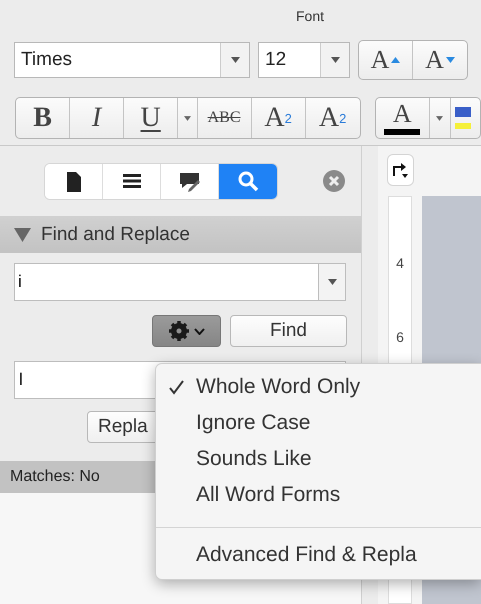 The height and width of the screenshot is (604, 481). What do you see at coordinates (400, 263) in the screenshot?
I see `ruler-number: 4` at bounding box center [400, 263].